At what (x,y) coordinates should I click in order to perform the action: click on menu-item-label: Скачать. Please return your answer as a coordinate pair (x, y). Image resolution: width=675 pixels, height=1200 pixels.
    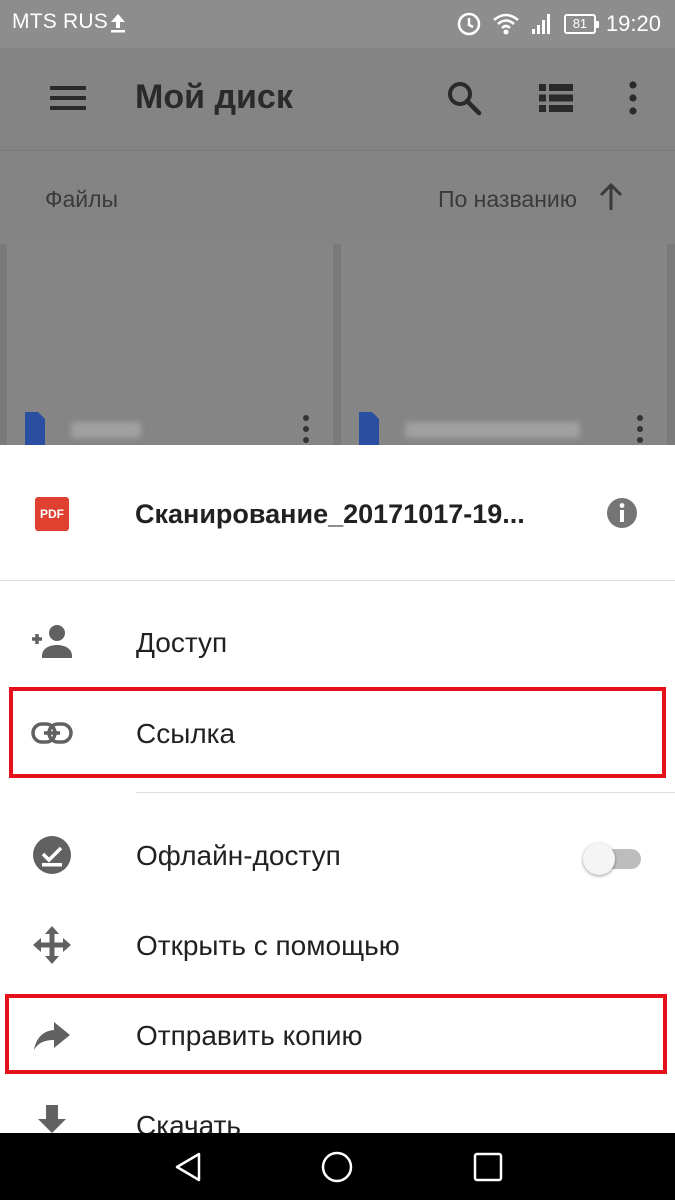
    Looking at the image, I should click on (188, 1121).